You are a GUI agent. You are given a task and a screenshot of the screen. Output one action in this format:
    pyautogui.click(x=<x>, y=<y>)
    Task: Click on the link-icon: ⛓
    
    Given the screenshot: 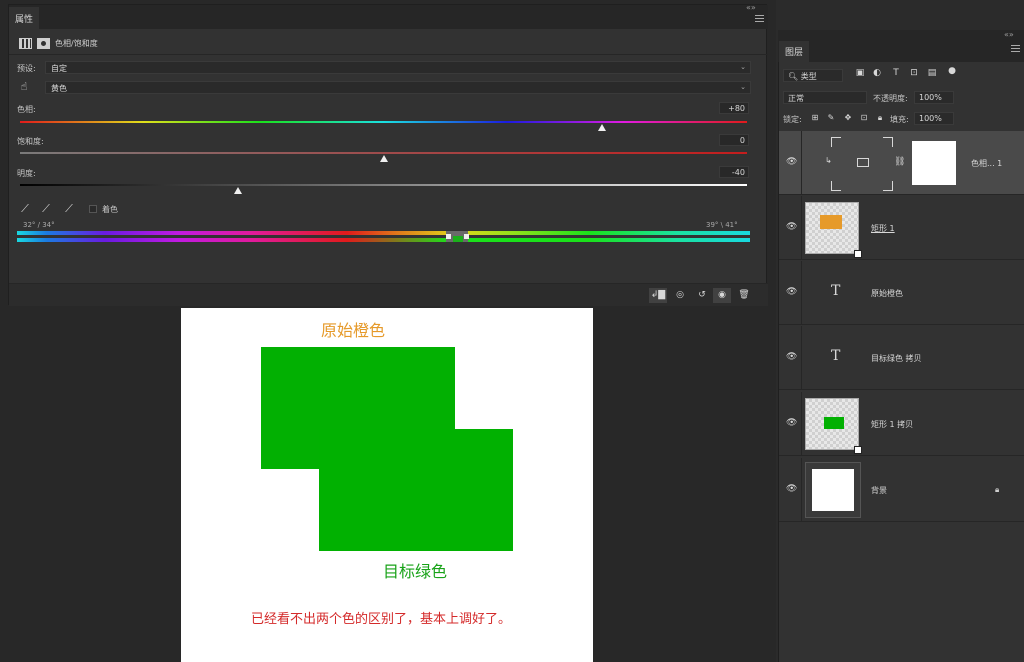 What is the action you would take?
    pyautogui.click(x=899, y=162)
    